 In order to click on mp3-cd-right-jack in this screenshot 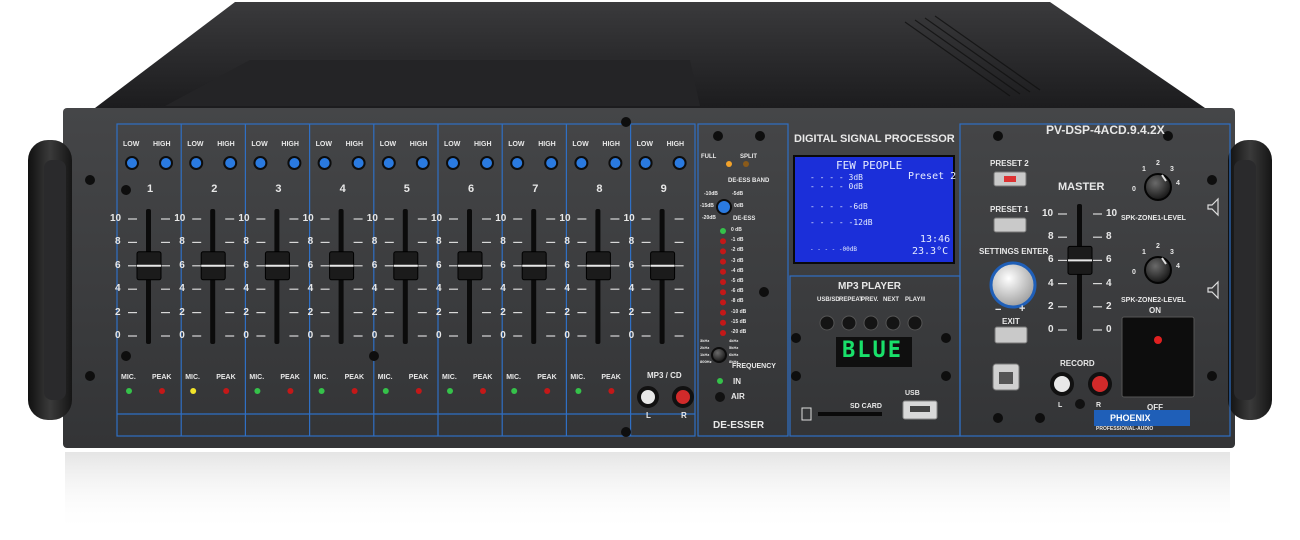, I will do `click(683, 397)`.